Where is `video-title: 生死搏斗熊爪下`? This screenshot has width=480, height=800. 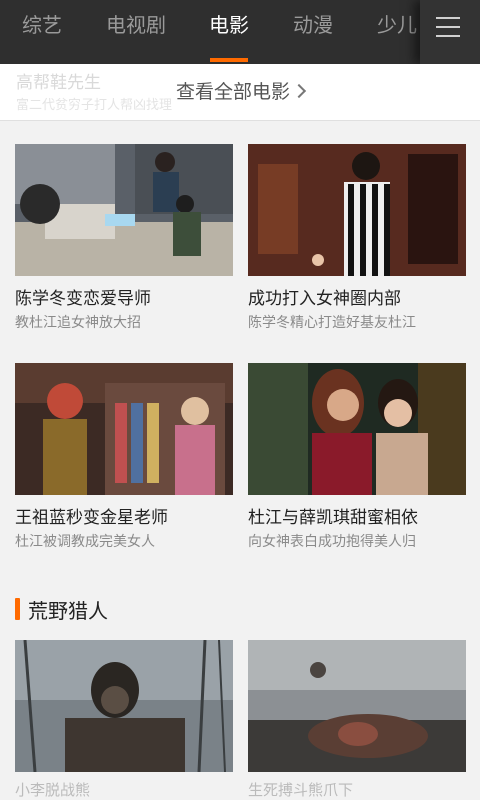
video-title: 生死搏斗熊爪下 is located at coordinates (301, 790).